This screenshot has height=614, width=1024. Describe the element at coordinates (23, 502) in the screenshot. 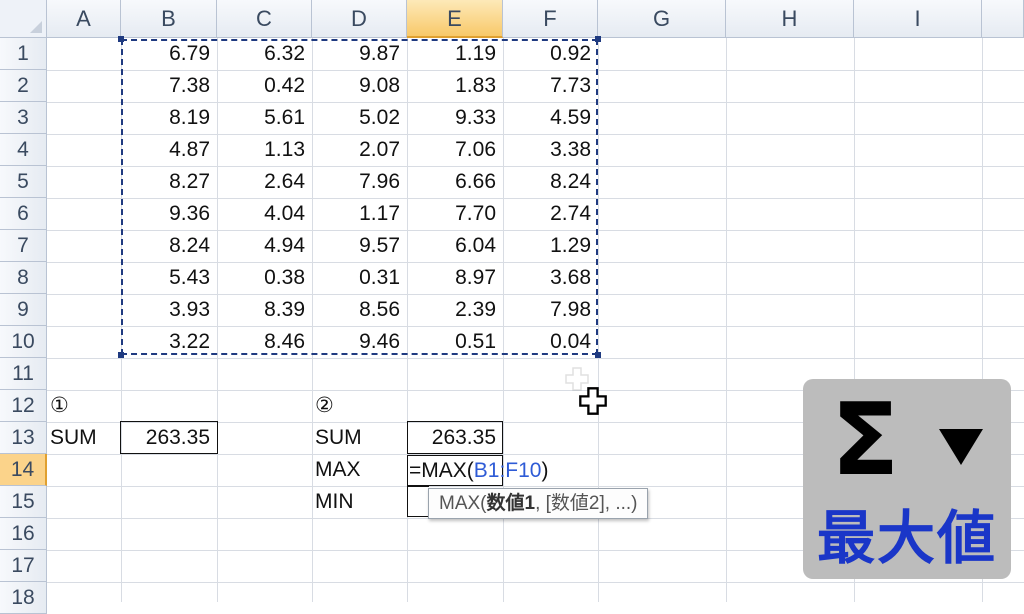

I see `row-header-15: 15` at that location.